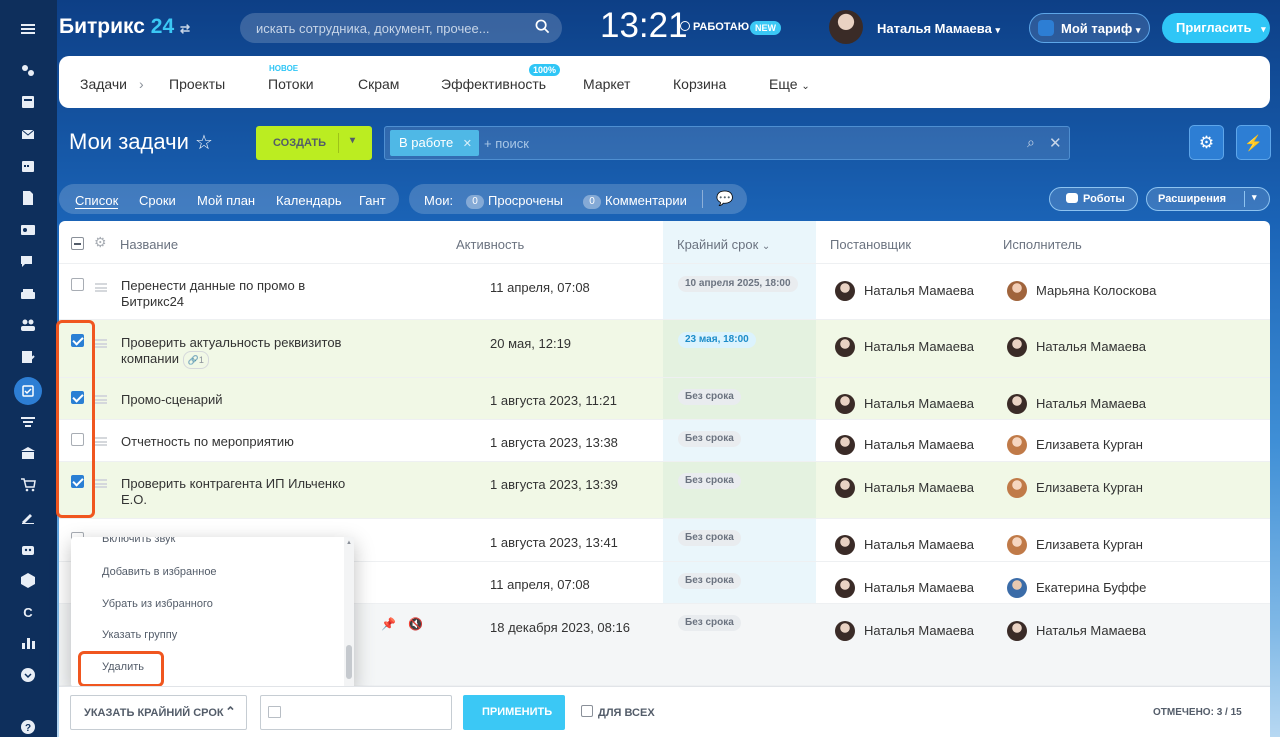  I want to click on bank-icon, so click(28, 453).